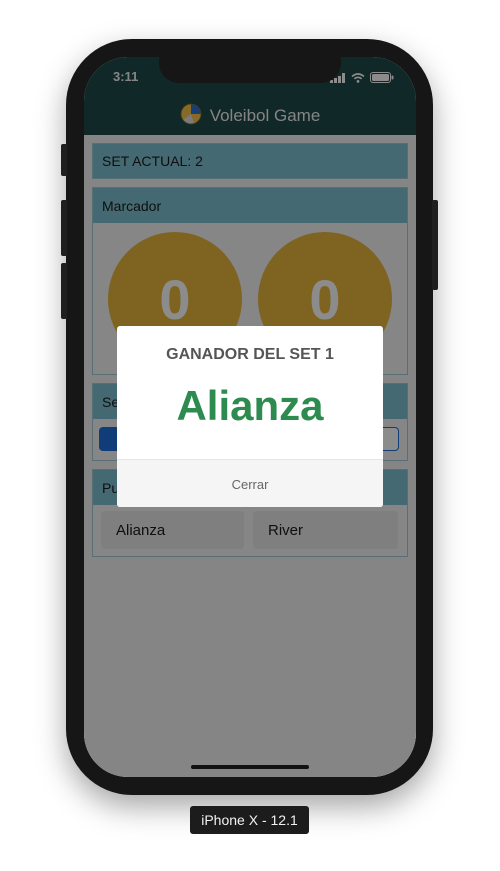 The image size is (500, 871). I want to click on set-winner-modal: GANADOR DEL SET 1 Alianza Cerrar, so click(250, 416).